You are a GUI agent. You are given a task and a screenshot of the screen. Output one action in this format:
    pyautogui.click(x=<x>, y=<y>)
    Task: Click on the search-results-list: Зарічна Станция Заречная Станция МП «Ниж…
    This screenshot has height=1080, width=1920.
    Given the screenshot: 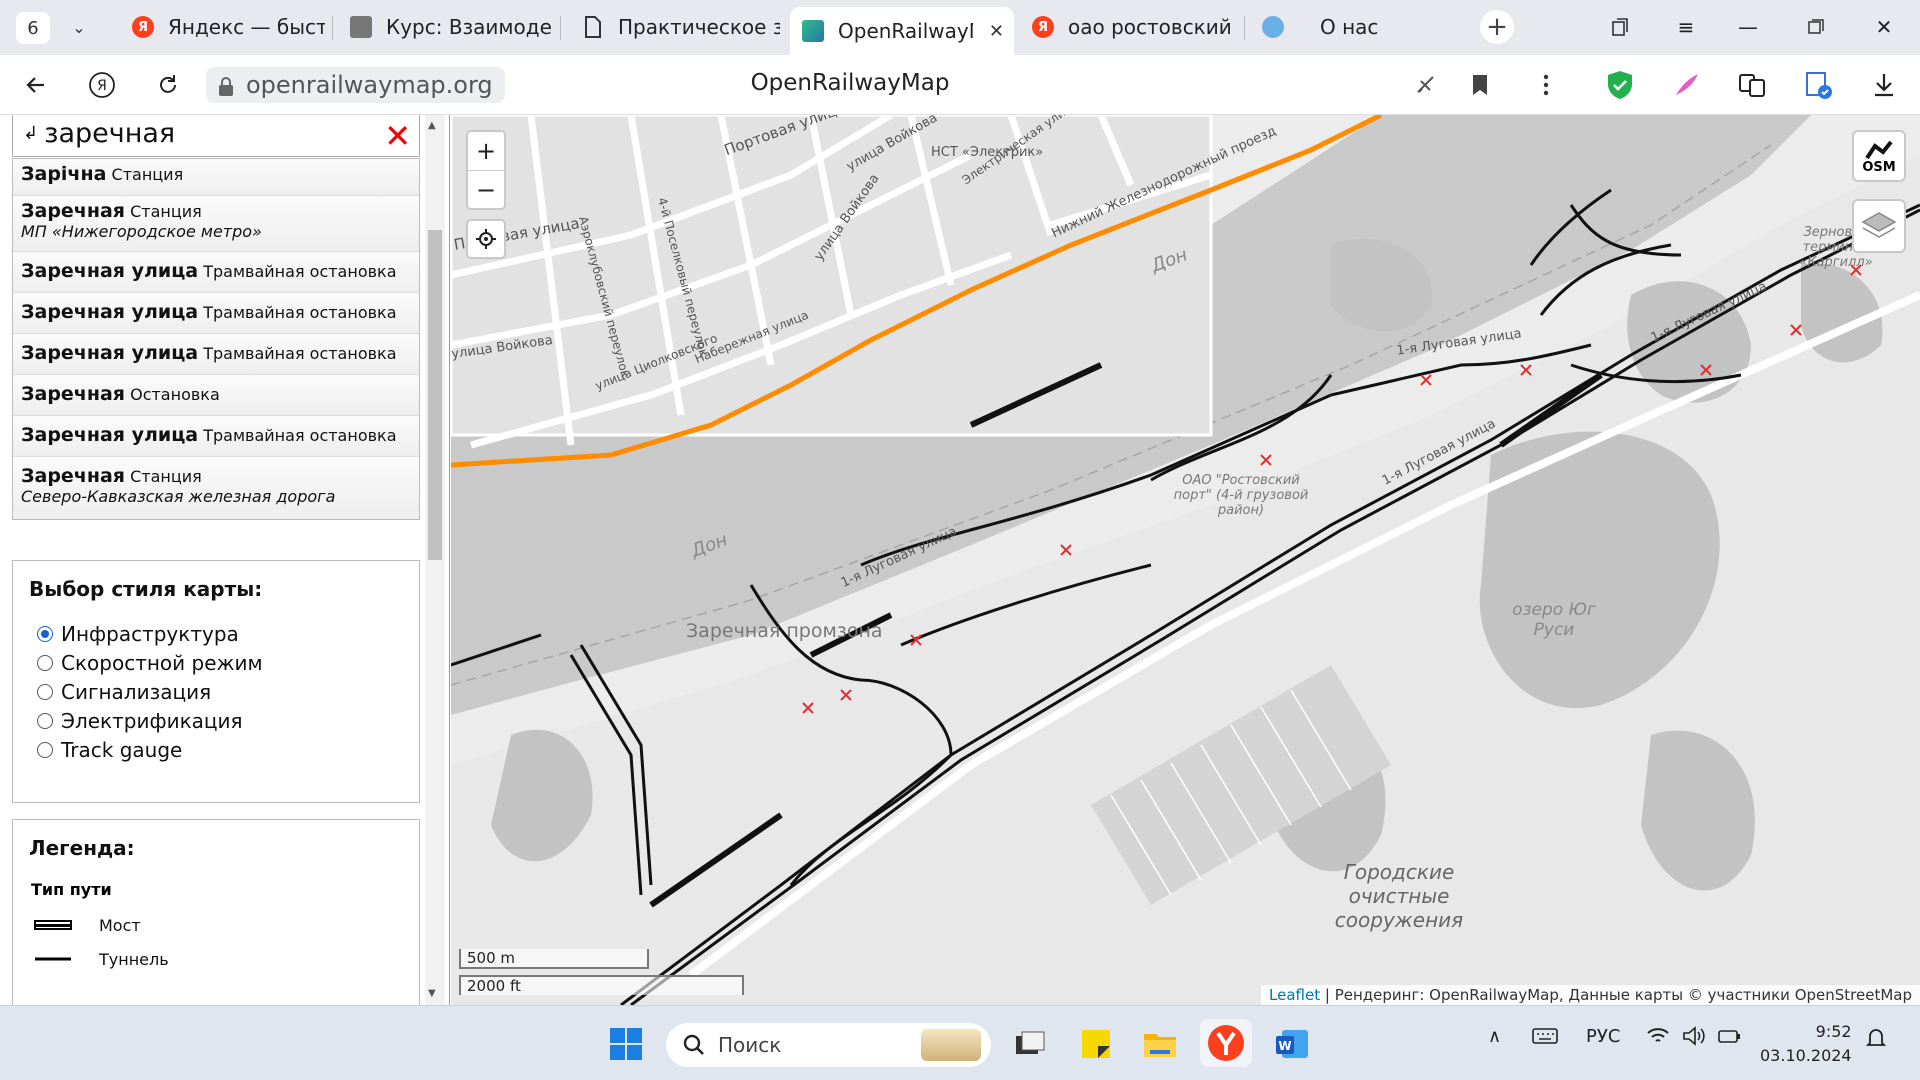 What is the action you would take?
    pyautogui.click(x=216, y=339)
    